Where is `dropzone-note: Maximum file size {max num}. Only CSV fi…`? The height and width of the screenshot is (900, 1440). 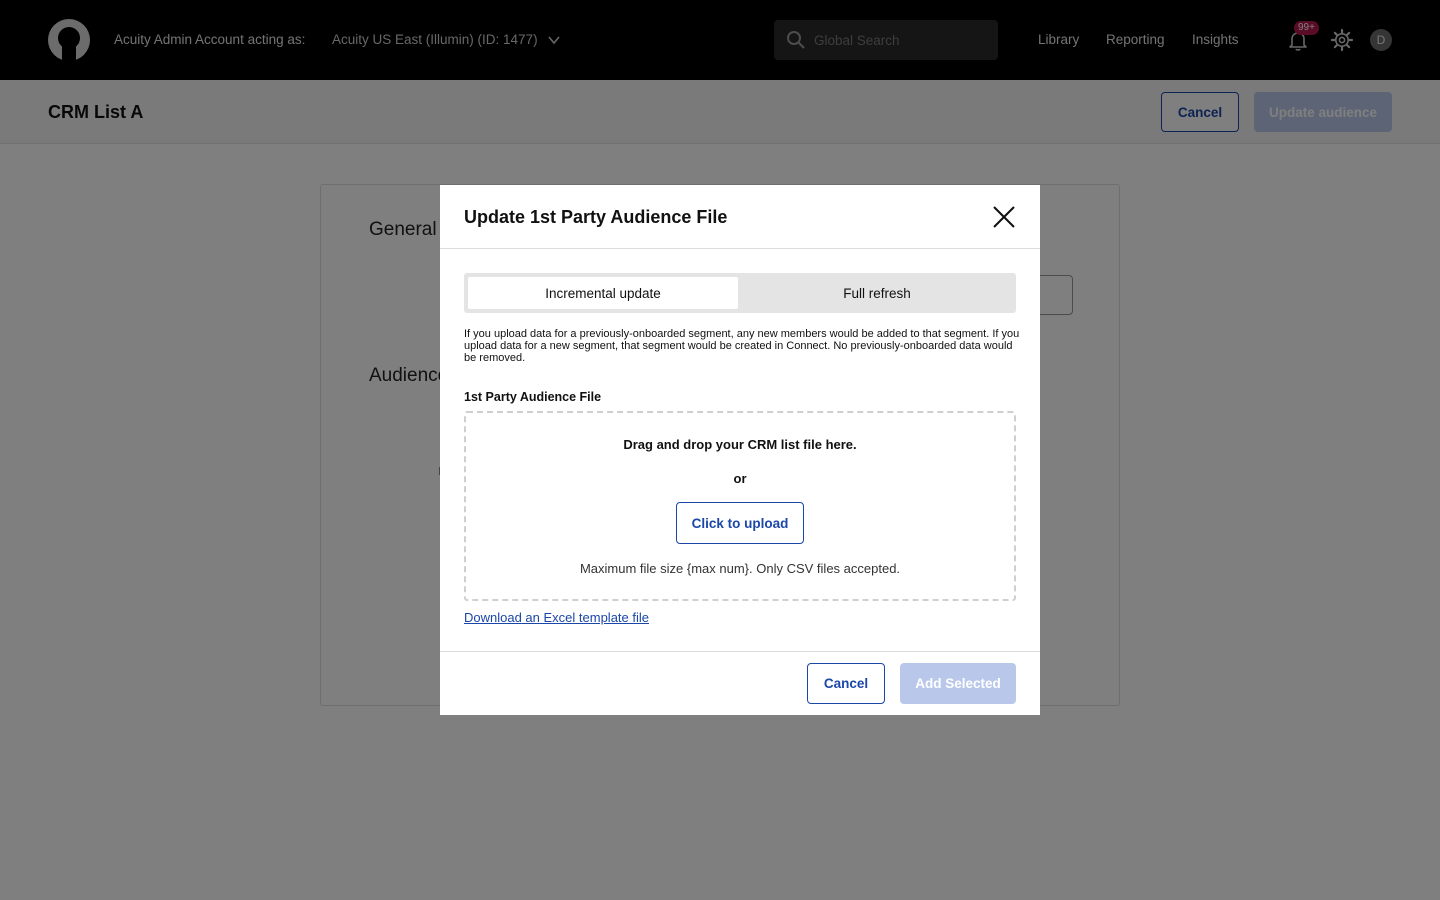
dropzone-note: Maximum file size {max num}. Only CSV fi… is located at coordinates (740, 568).